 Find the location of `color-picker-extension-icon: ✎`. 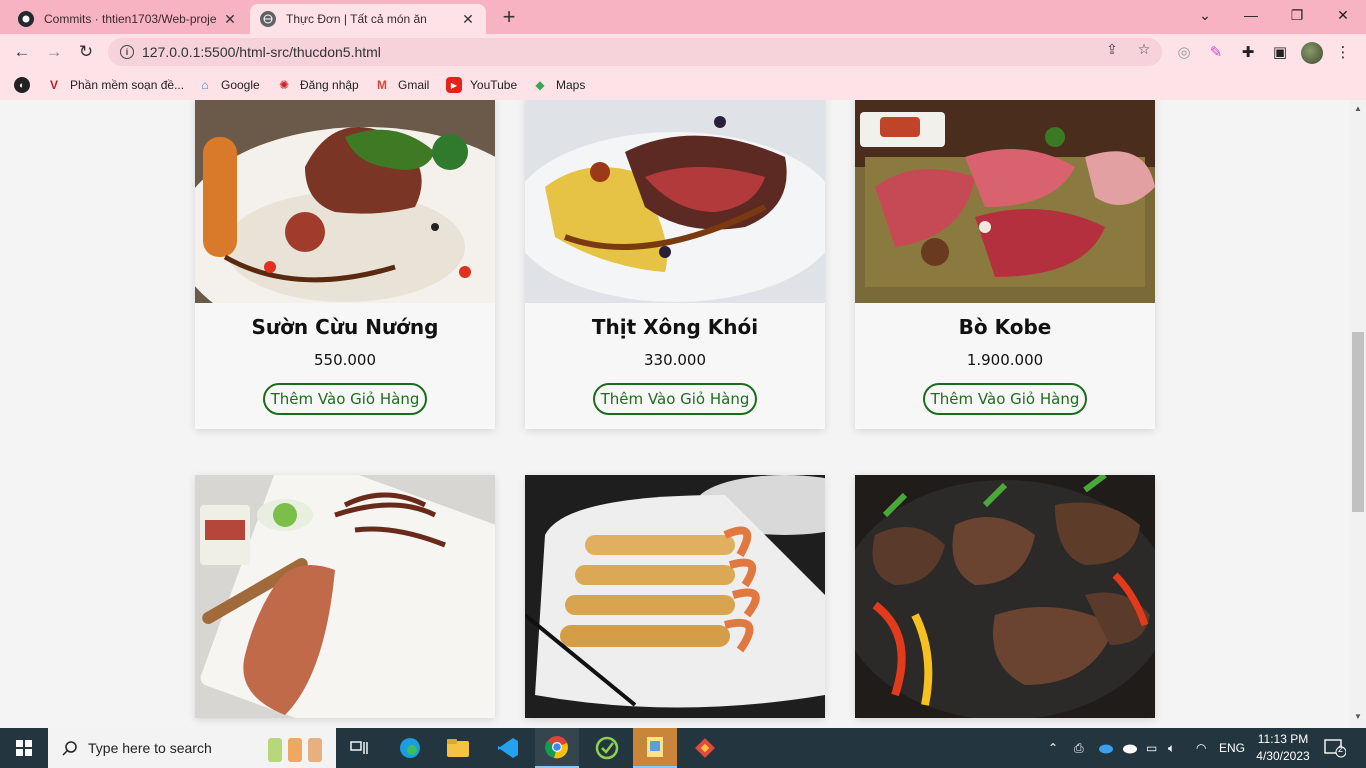

color-picker-extension-icon: ✎ is located at coordinates (1216, 52).